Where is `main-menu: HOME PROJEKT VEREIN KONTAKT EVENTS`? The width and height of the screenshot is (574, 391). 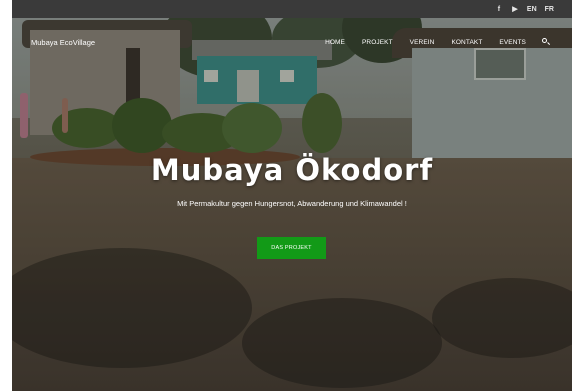
main-menu: HOME PROJEKT VEREIN KONTAKT EVENTS is located at coordinates (429, 42).